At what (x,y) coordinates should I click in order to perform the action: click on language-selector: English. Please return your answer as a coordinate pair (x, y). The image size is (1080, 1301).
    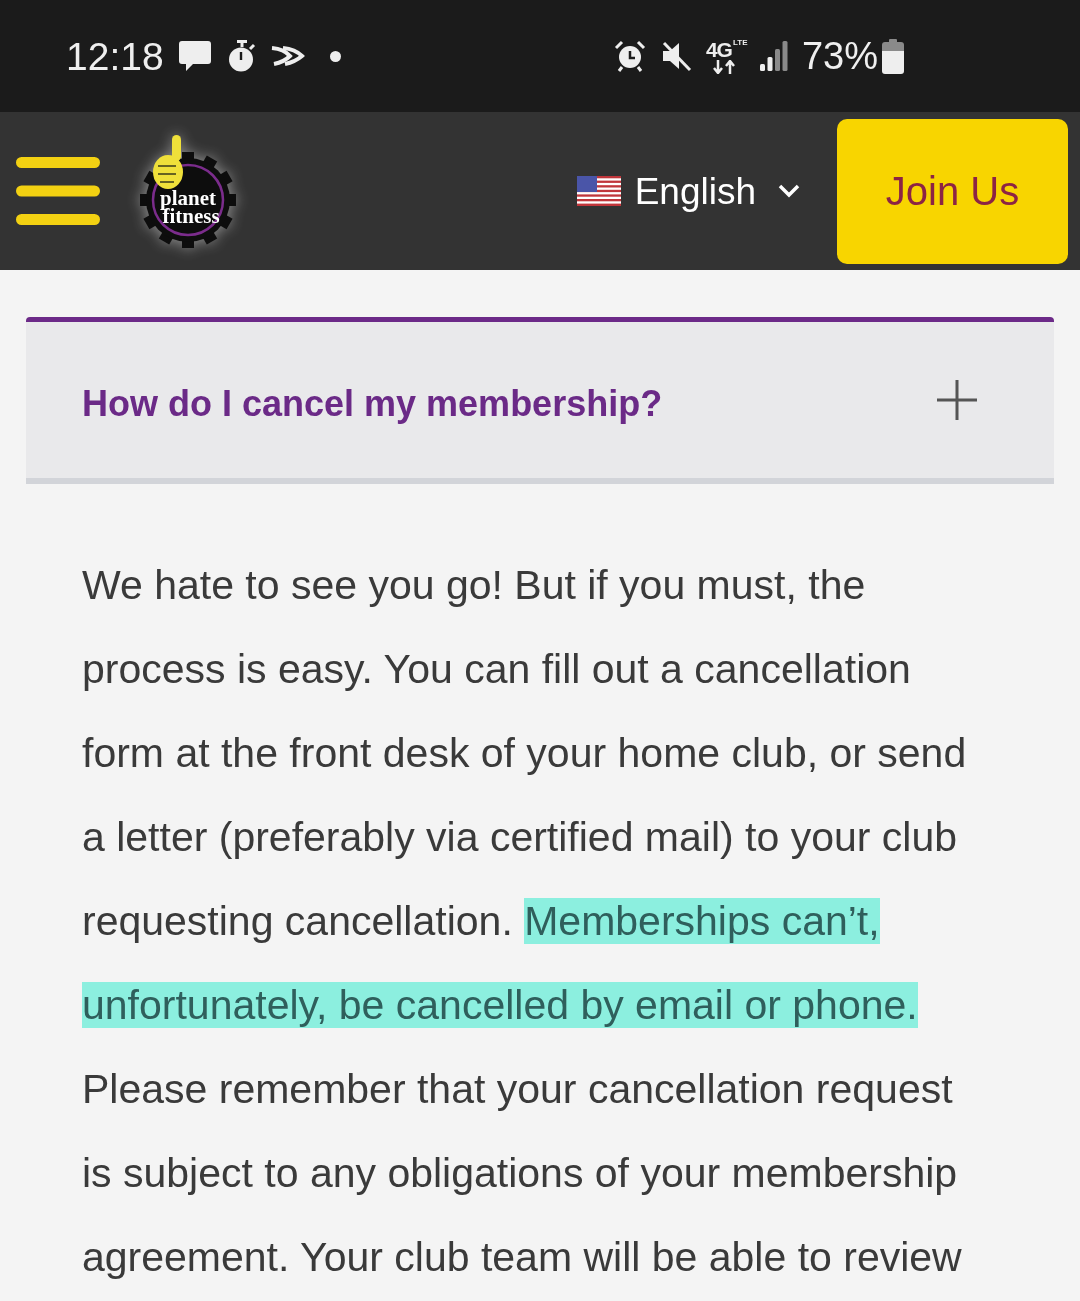
    Looking at the image, I should click on (688, 191).